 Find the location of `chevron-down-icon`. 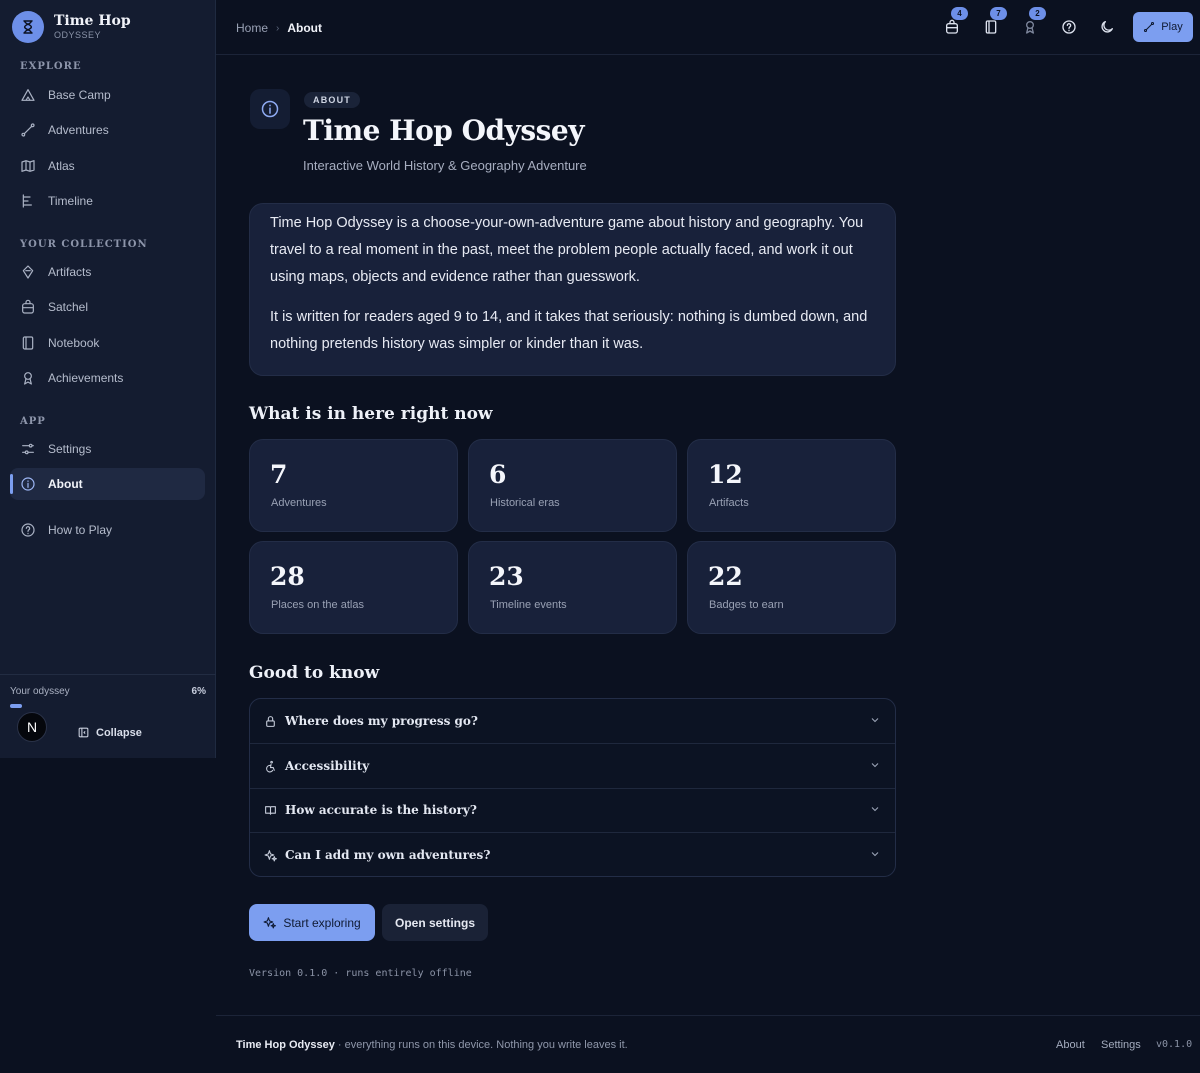

chevron-down-icon is located at coordinates (875, 720).